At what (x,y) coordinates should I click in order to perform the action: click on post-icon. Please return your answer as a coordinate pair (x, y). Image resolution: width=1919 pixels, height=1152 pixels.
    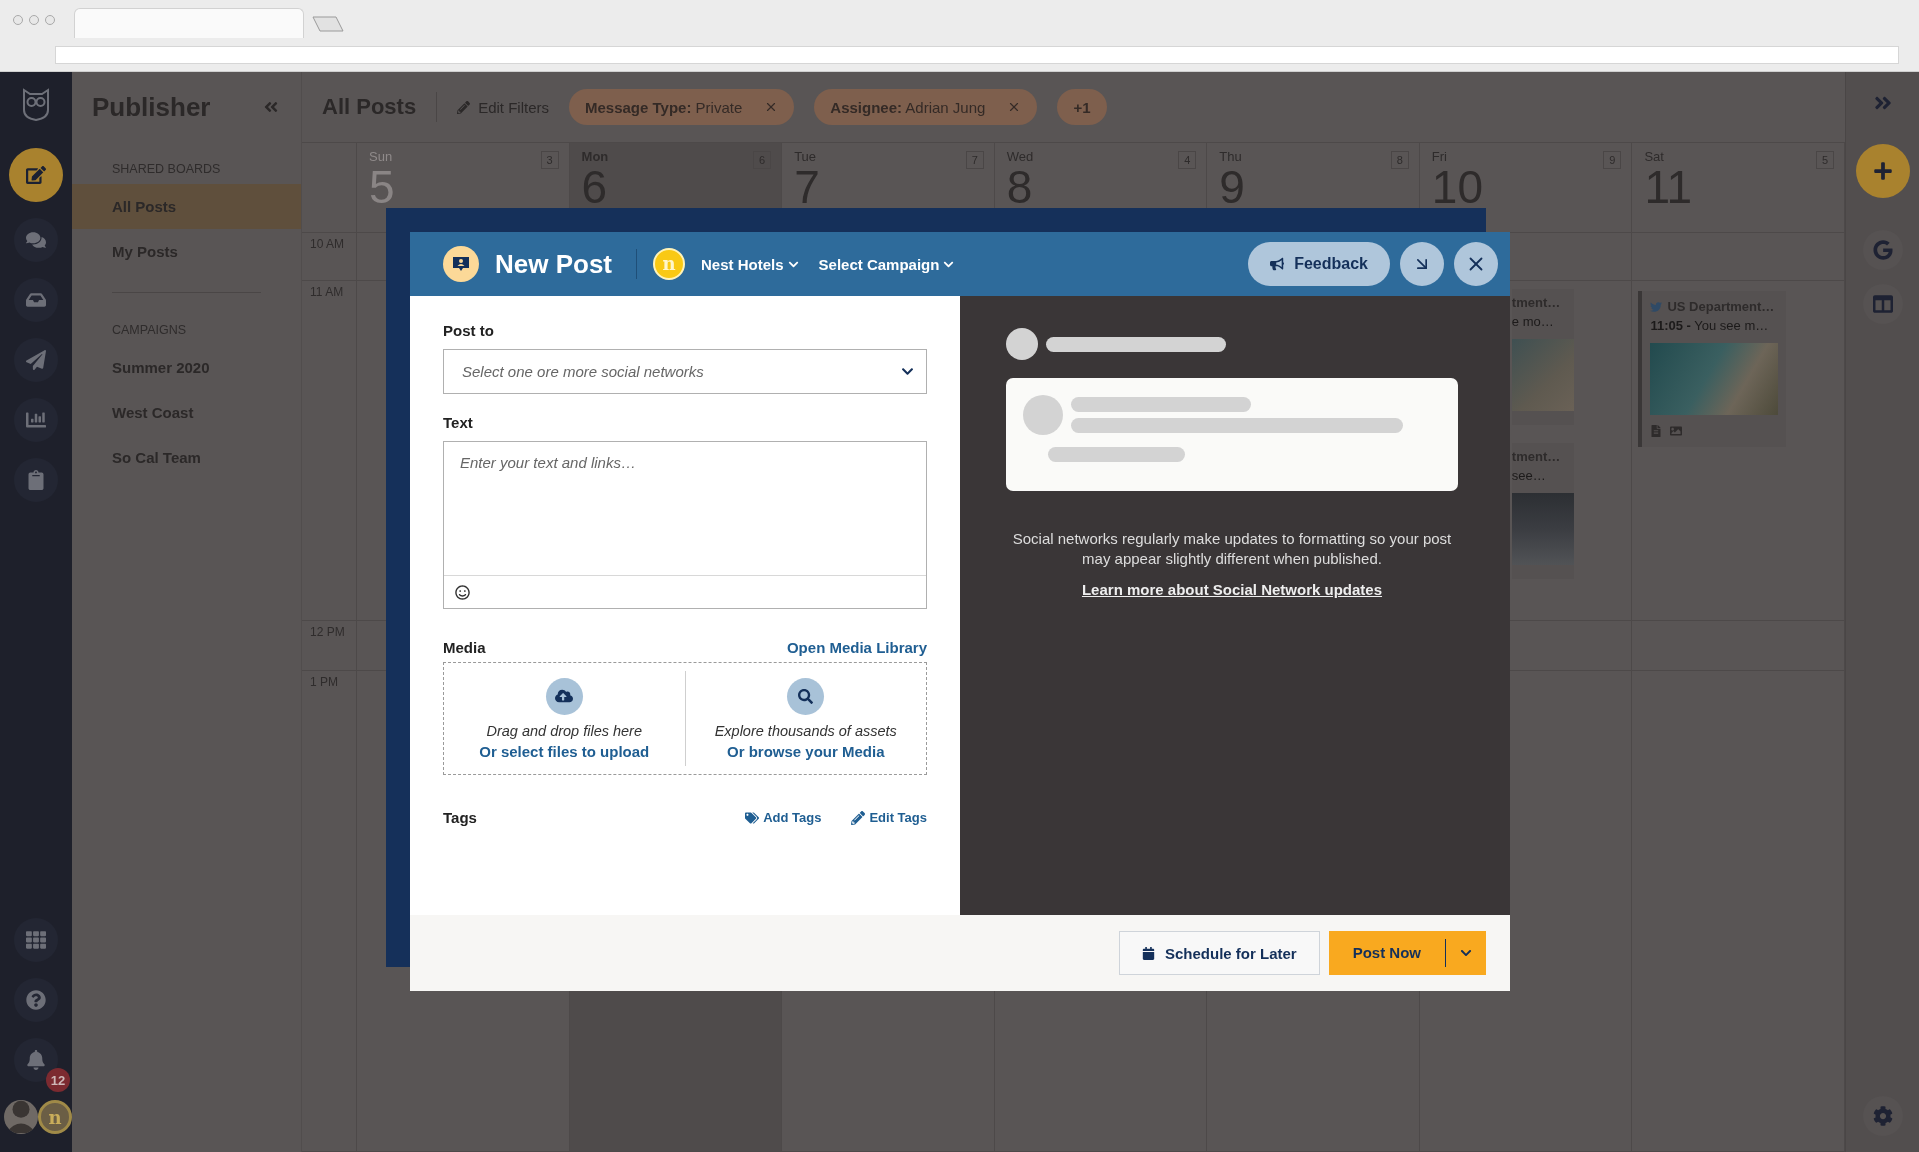
    Looking at the image, I should click on (461, 264).